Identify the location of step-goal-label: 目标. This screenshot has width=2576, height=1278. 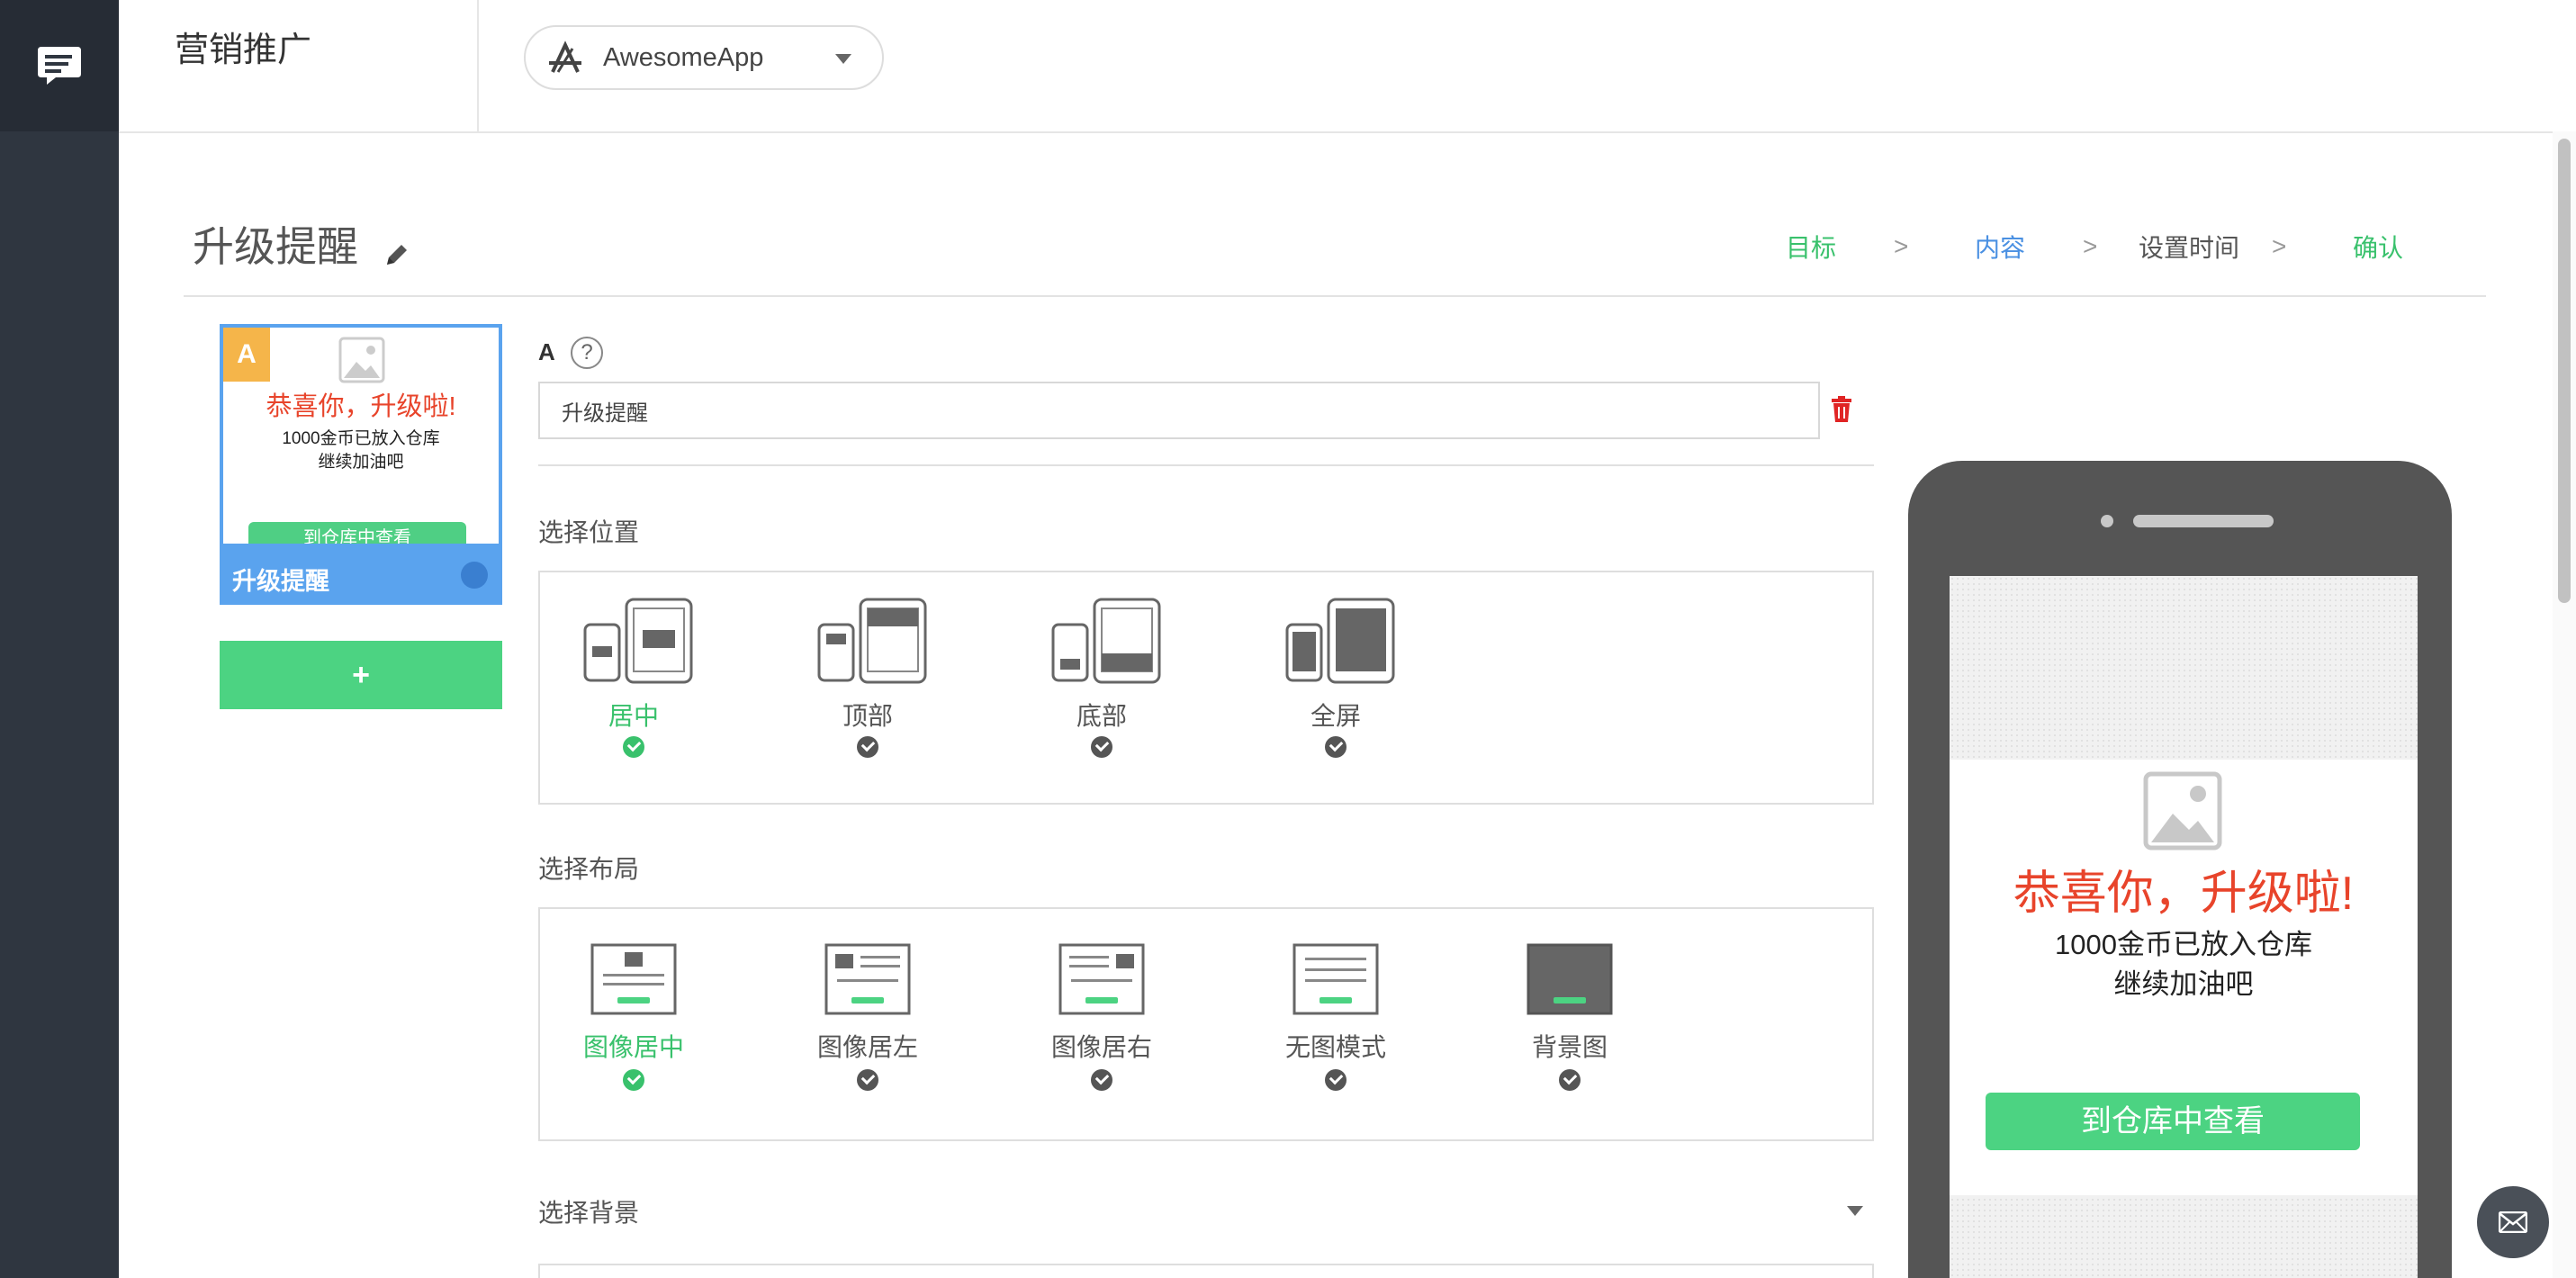
(1811, 248).